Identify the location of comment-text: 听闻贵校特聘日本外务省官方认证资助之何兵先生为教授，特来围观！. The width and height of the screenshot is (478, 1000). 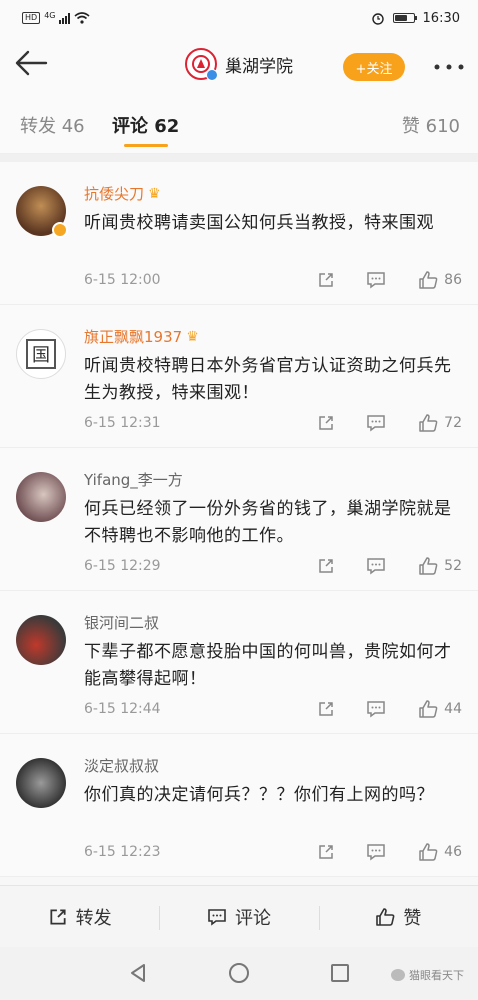
(268, 379).